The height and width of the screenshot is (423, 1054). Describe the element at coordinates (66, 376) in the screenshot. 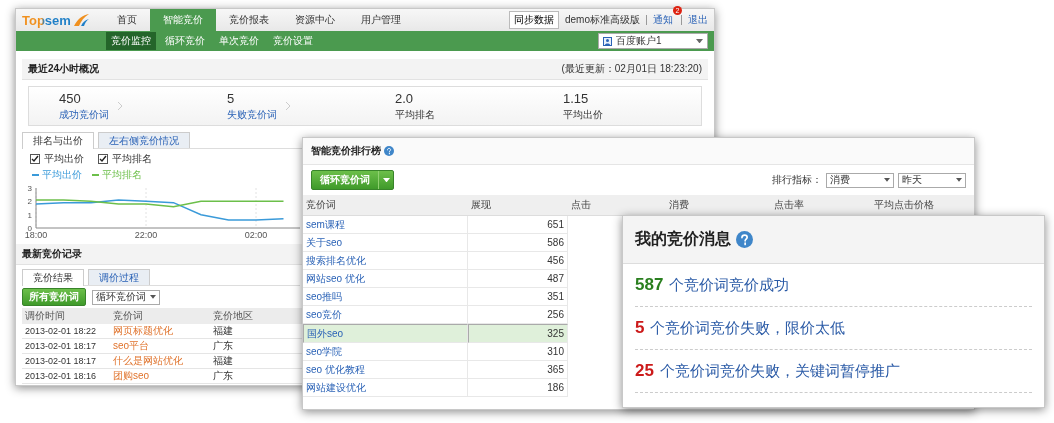

I see `table-cell: 2013-02-01 18:16` at that location.